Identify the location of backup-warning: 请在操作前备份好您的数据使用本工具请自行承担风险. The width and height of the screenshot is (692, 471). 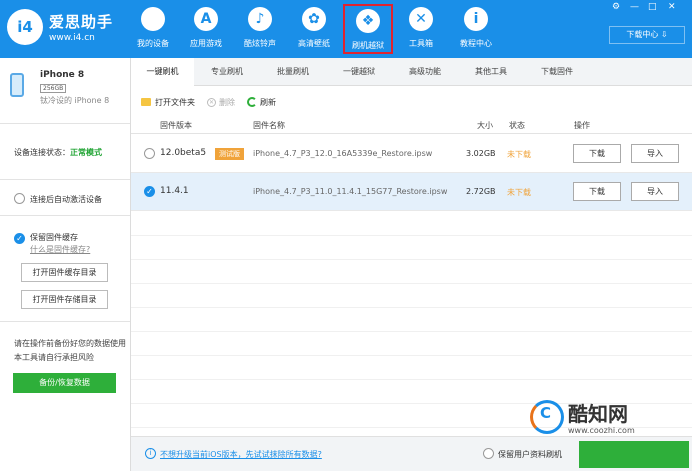
(70, 350).